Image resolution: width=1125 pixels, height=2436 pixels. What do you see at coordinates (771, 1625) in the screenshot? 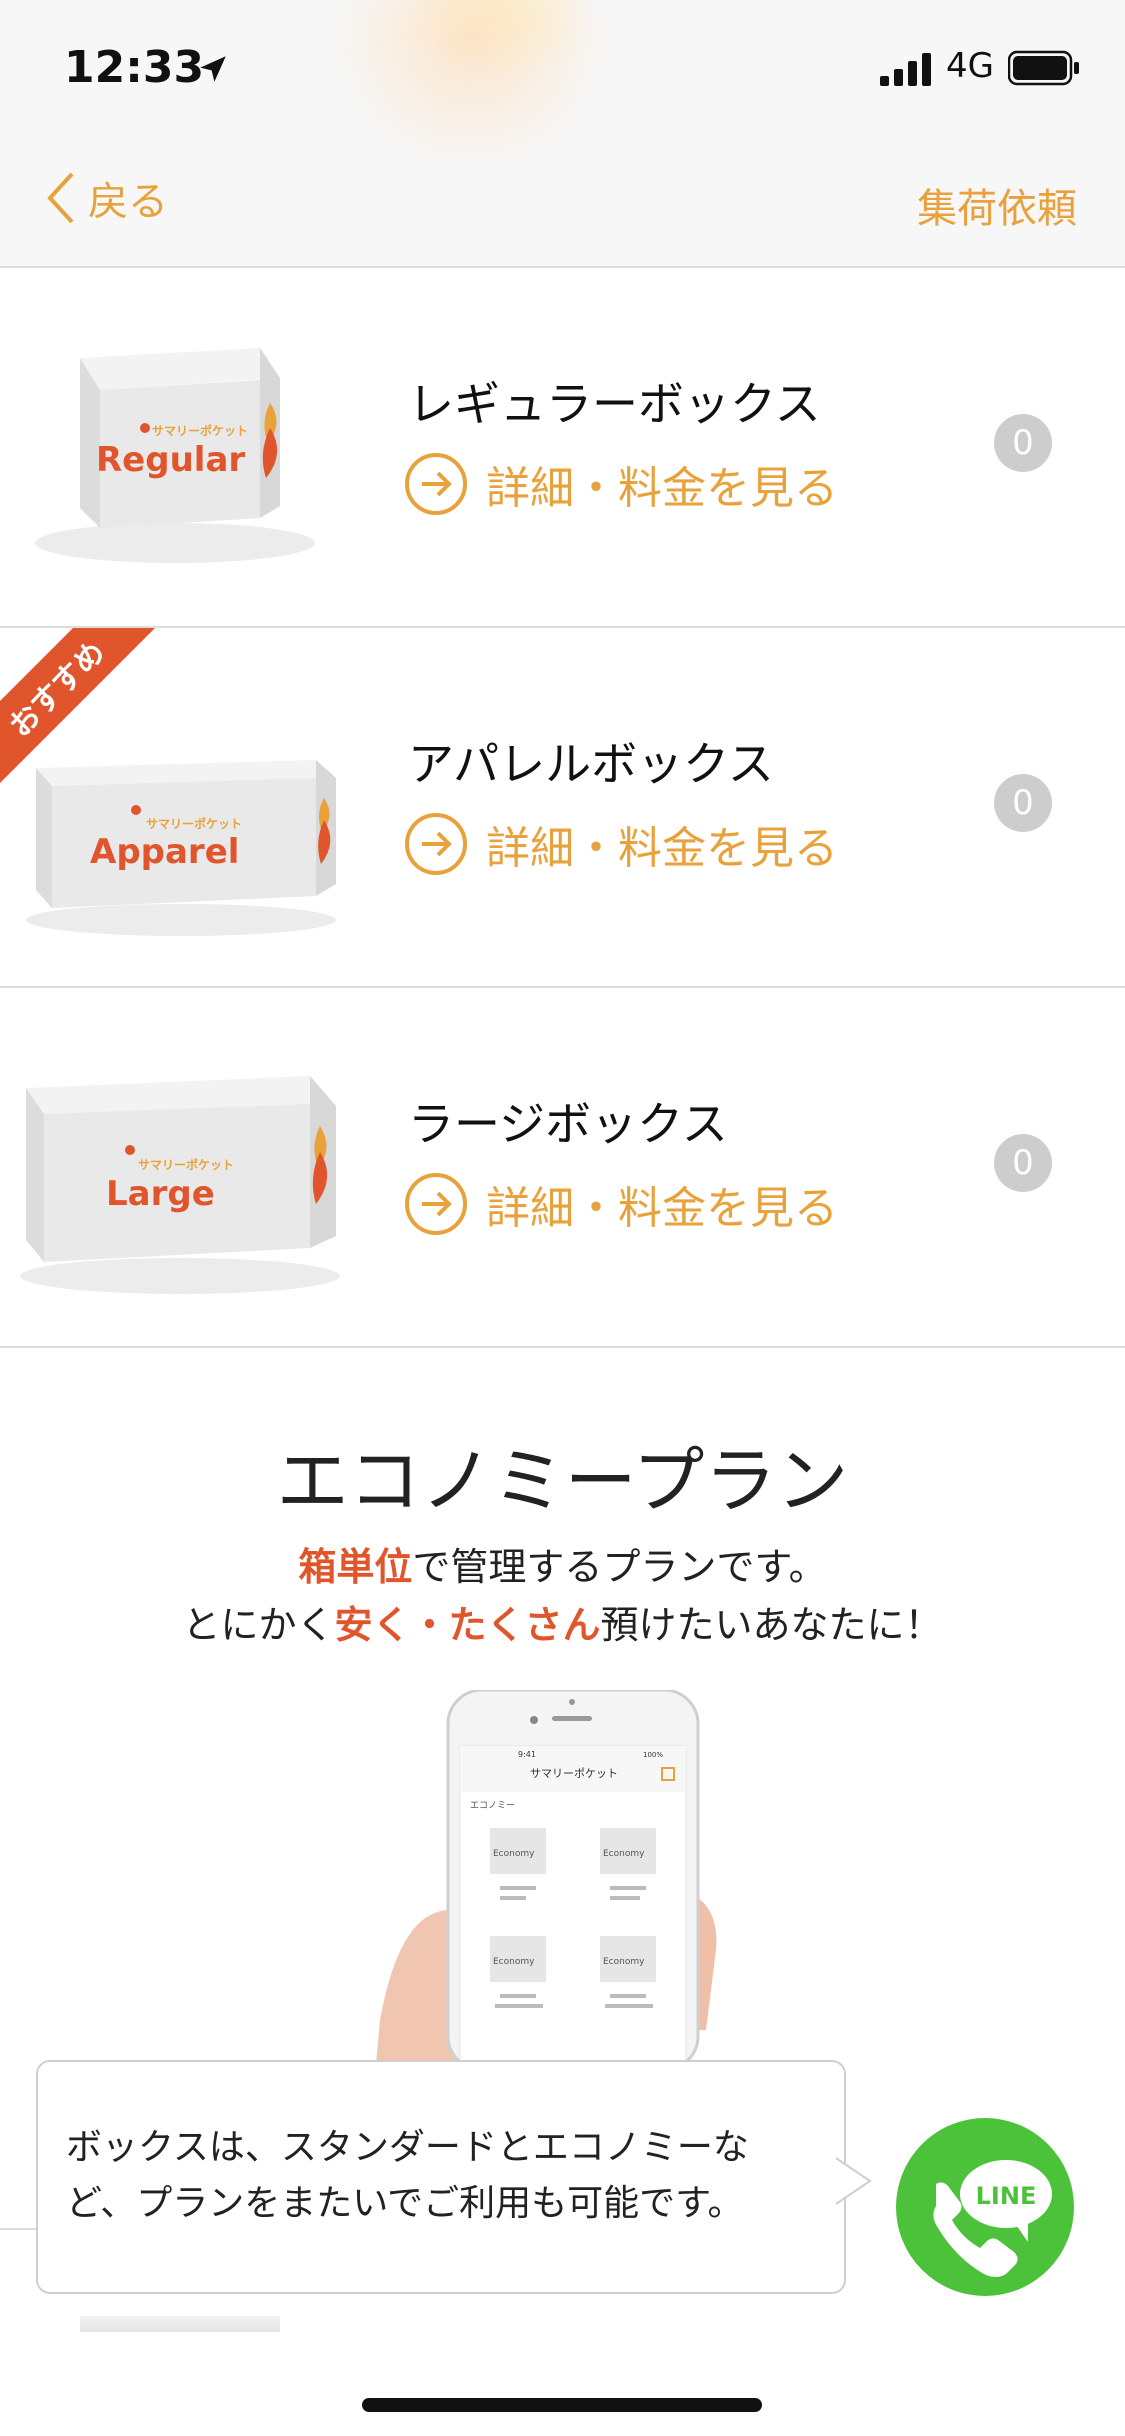
I see `economy-line2-post: 預けたいあなたに！` at bounding box center [771, 1625].